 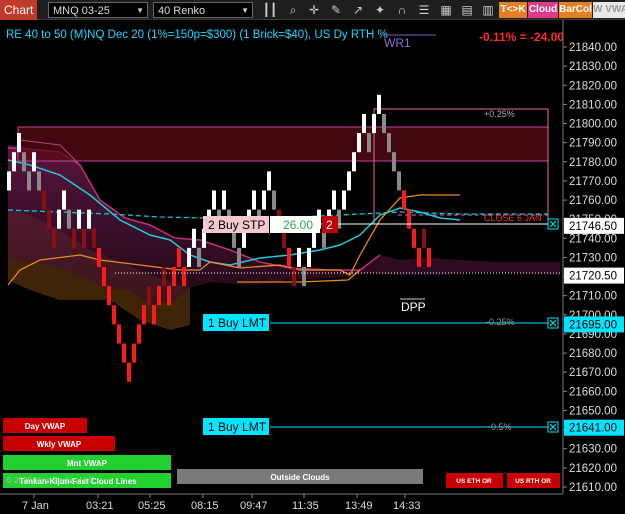 What do you see at coordinates (593, 144) in the screenshot?
I see `price-tick-label: 21790.00` at bounding box center [593, 144].